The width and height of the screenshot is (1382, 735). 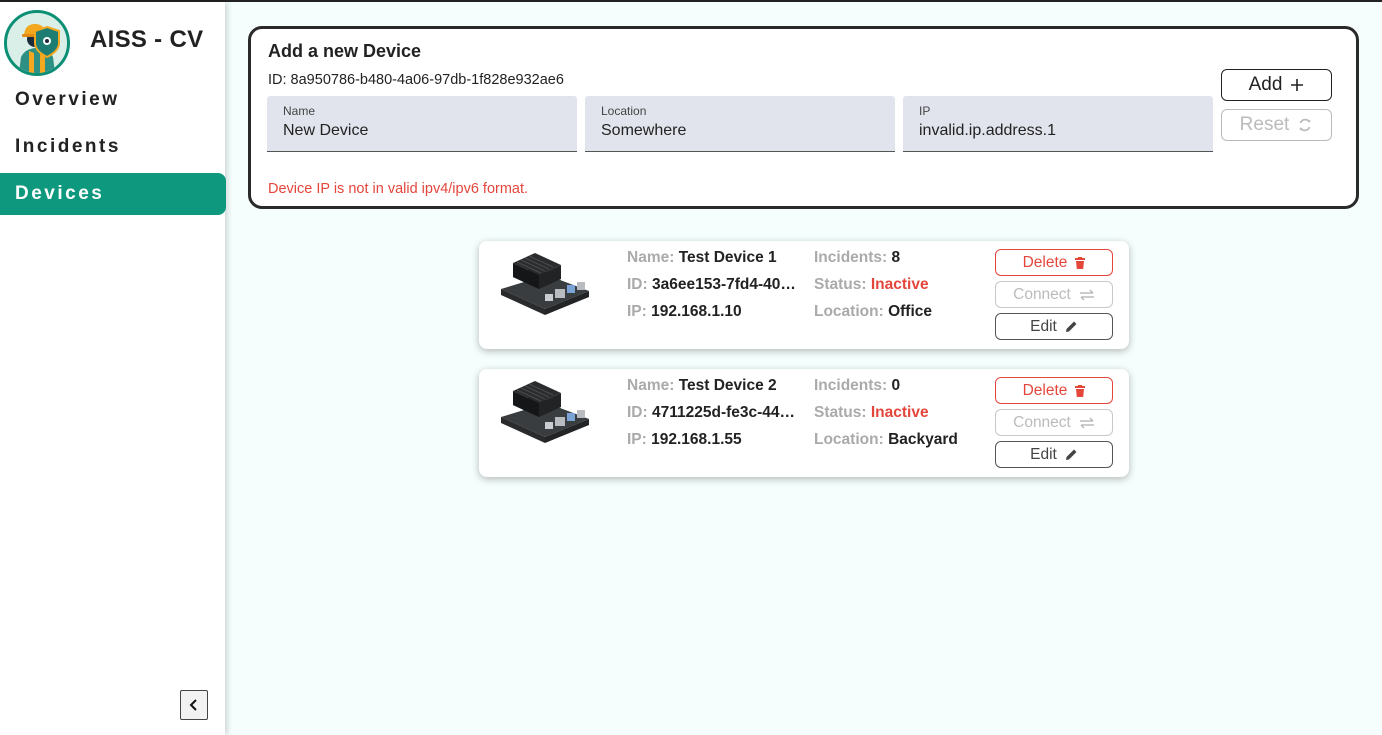 I want to click on location-field: Location Somewhere, so click(x=740, y=124).